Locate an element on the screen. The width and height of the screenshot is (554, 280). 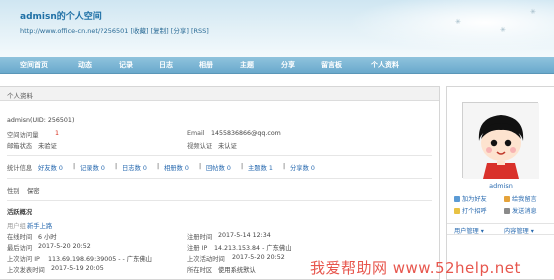
visits-label: 空间访问量 is located at coordinates (23, 135).